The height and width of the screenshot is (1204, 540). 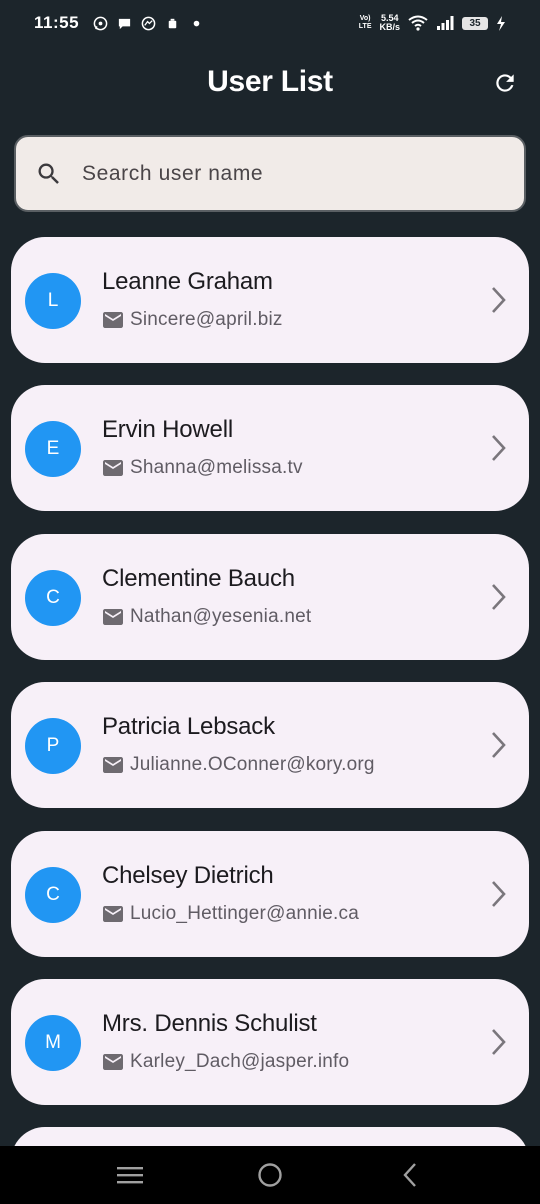 I want to click on user-email: Sincere@april.biz, so click(x=206, y=319).